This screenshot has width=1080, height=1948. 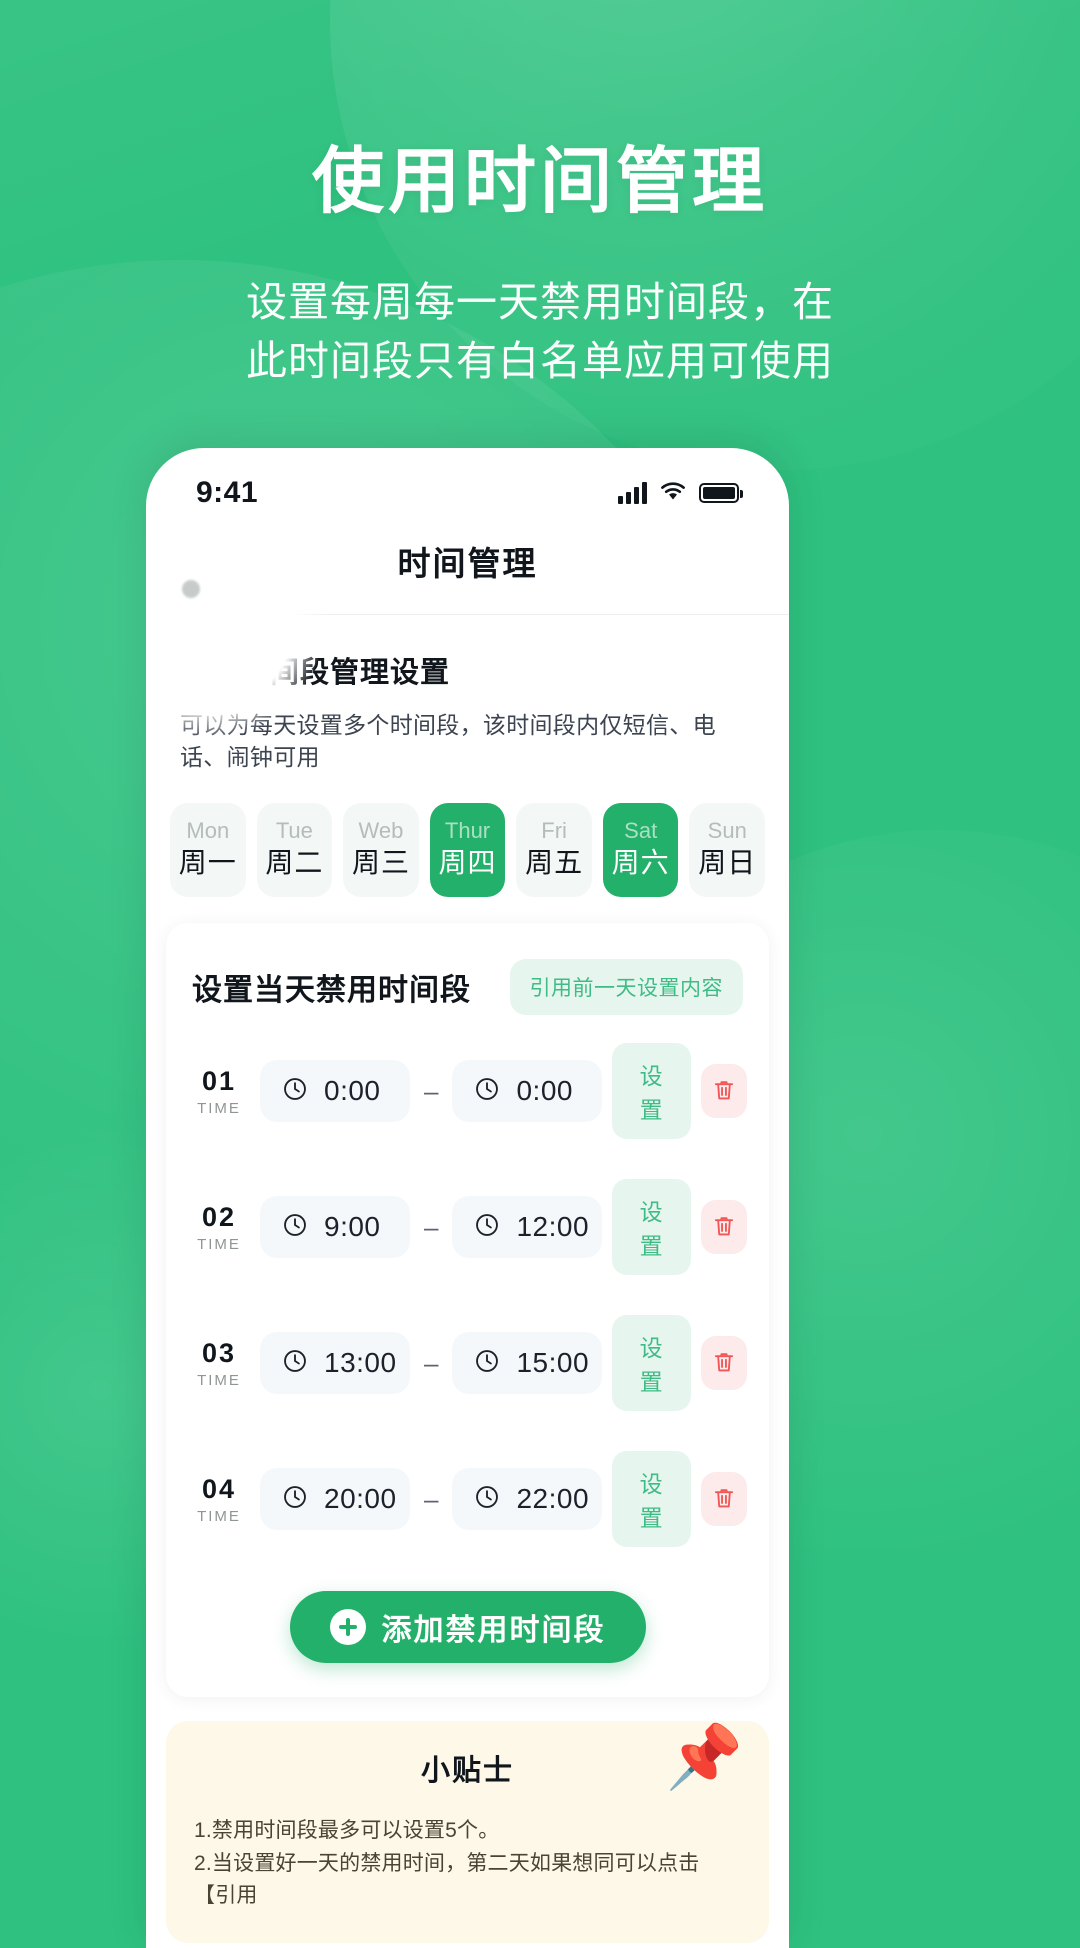 I want to click on start-time-field: 0:00, so click(x=335, y=1091).